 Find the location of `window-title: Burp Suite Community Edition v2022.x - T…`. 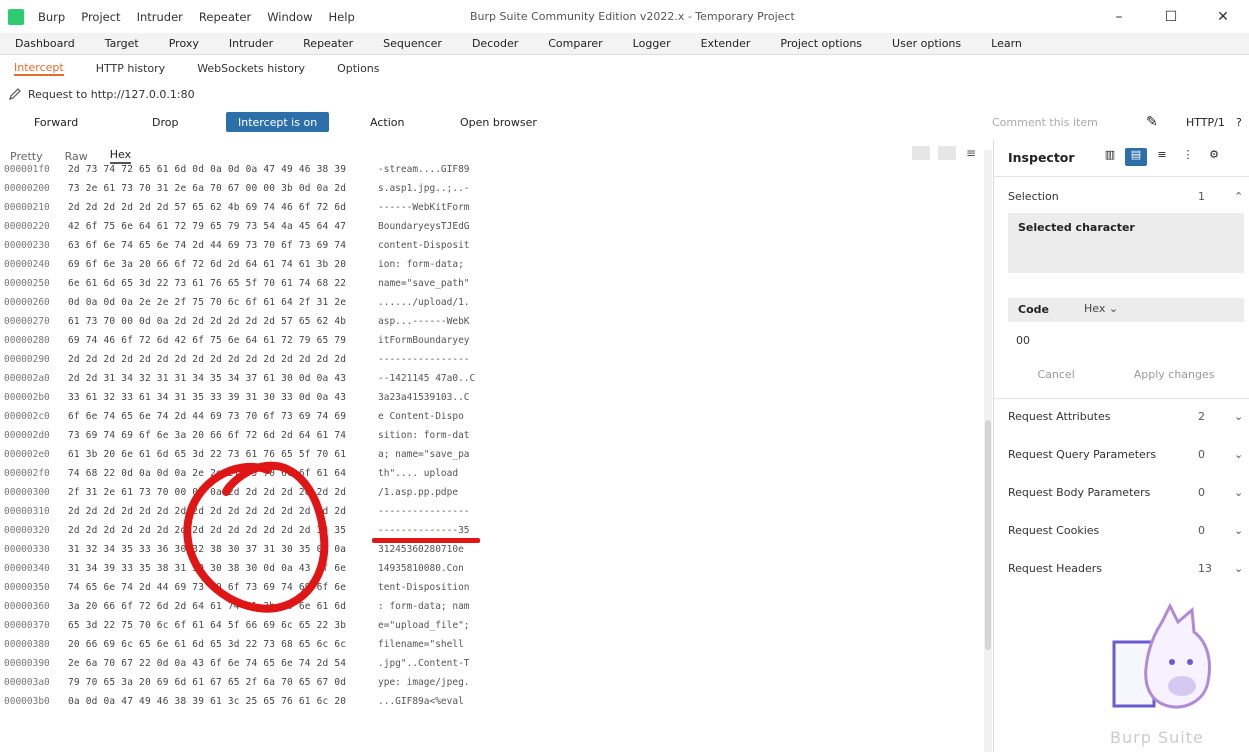

window-title: Burp Suite Community Edition v2022.x - T… is located at coordinates (632, 16).